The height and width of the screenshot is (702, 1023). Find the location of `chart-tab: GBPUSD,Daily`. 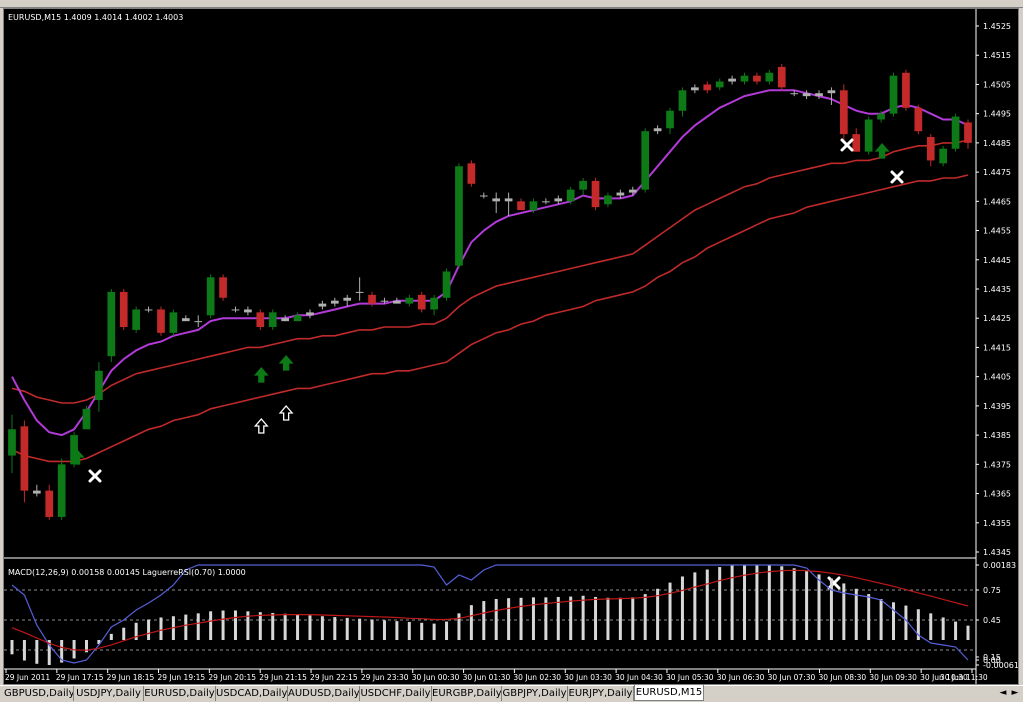

chart-tab: GBPUSD,Daily is located at coordinates (39, 693).